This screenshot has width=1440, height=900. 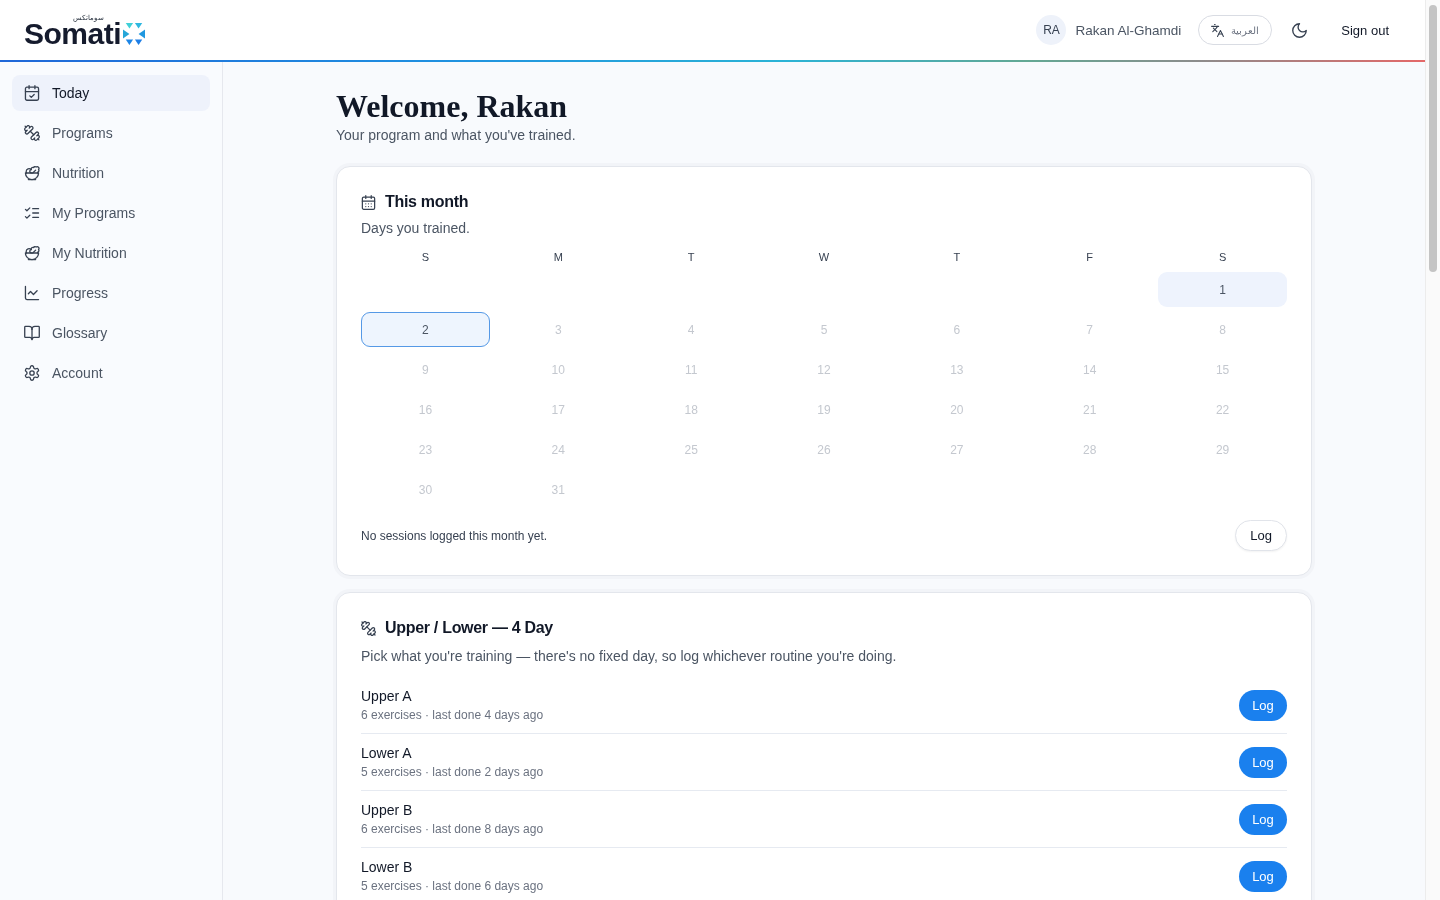 What do you see at coordinates (111, 213) in the screenshot?
I see `sidebar-item: My Programs` at bounding box center [111, 213].